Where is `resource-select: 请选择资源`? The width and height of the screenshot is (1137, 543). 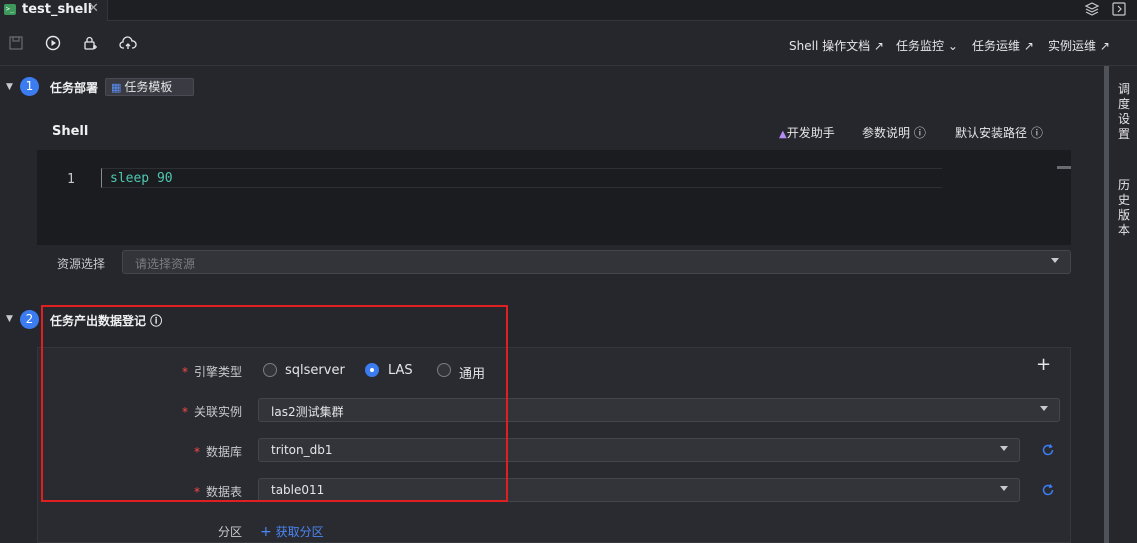 resource-select: 请选择资源 is located at coordinates (596, 262).